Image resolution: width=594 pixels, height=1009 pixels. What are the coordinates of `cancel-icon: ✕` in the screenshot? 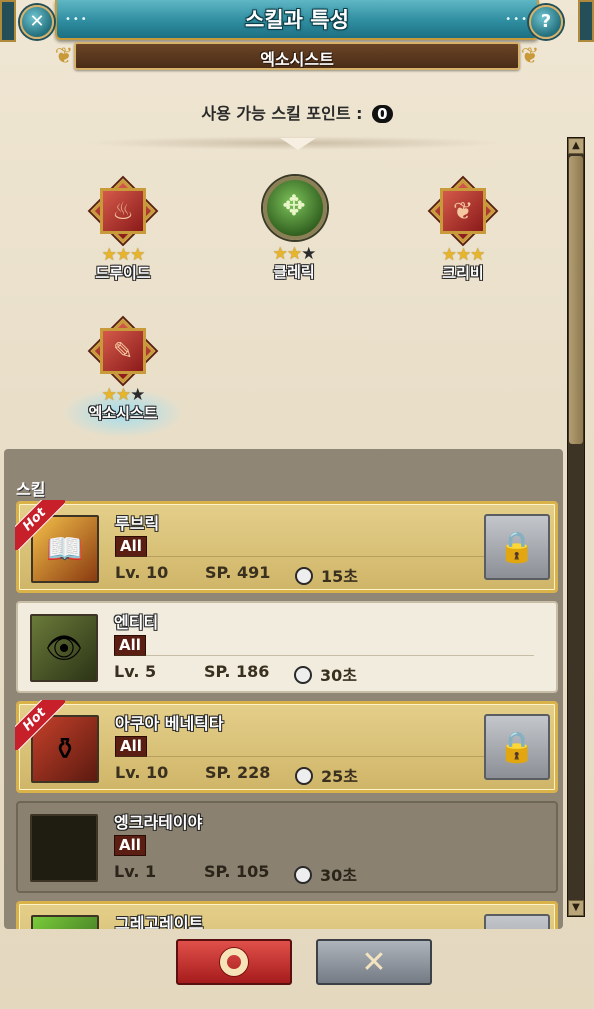 It's located at (374, 962).